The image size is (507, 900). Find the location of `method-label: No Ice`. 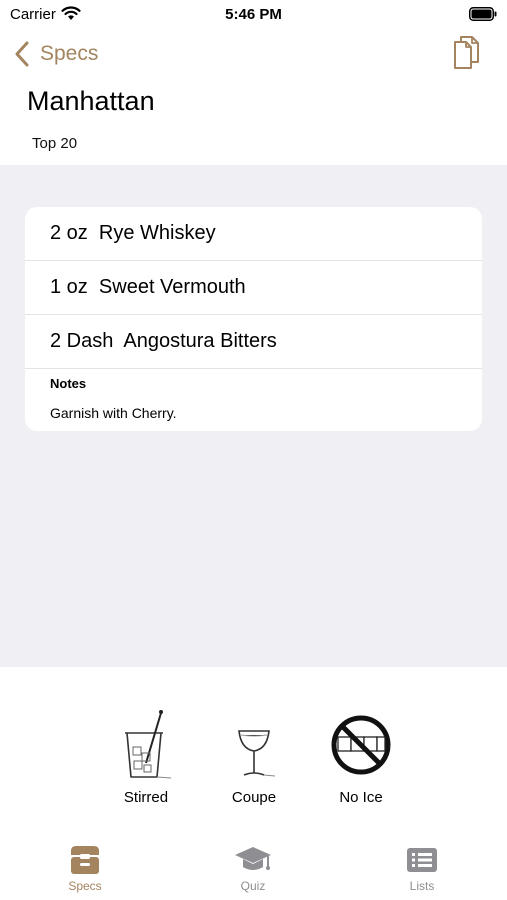

method-label: No Ice is located at coordinates (361, 797).